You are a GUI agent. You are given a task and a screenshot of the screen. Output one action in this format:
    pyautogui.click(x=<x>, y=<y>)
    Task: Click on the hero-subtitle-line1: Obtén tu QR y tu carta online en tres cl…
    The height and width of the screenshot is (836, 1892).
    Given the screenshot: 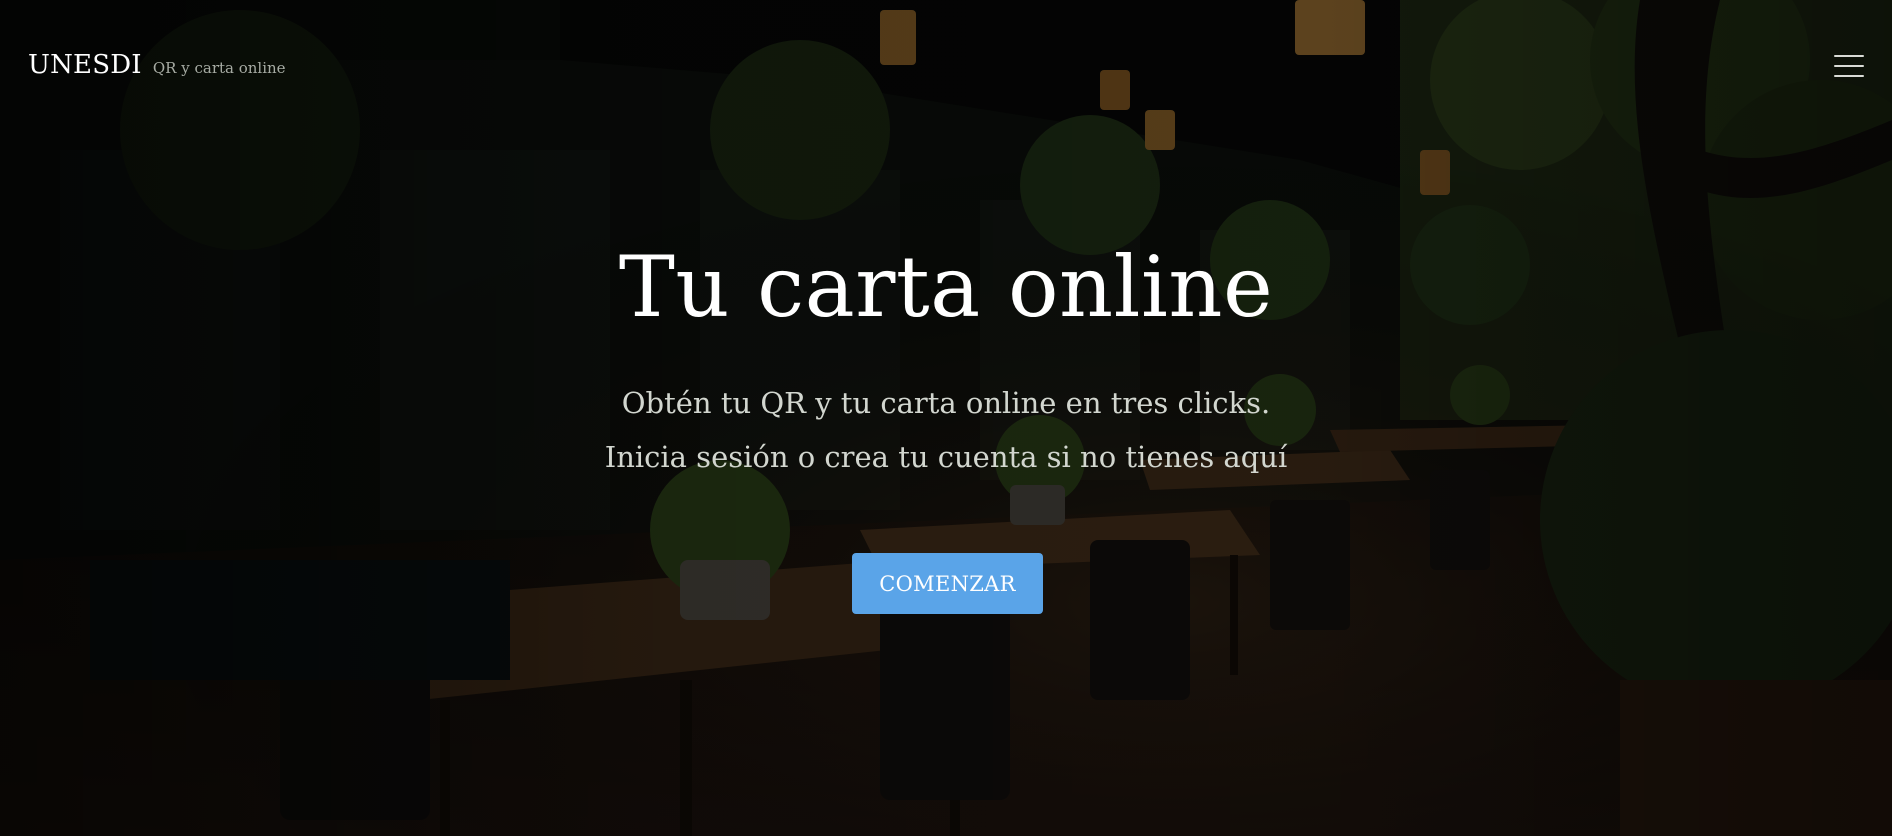 What is the action you would take?
    pyautogui.click(x=946, y=403)
    